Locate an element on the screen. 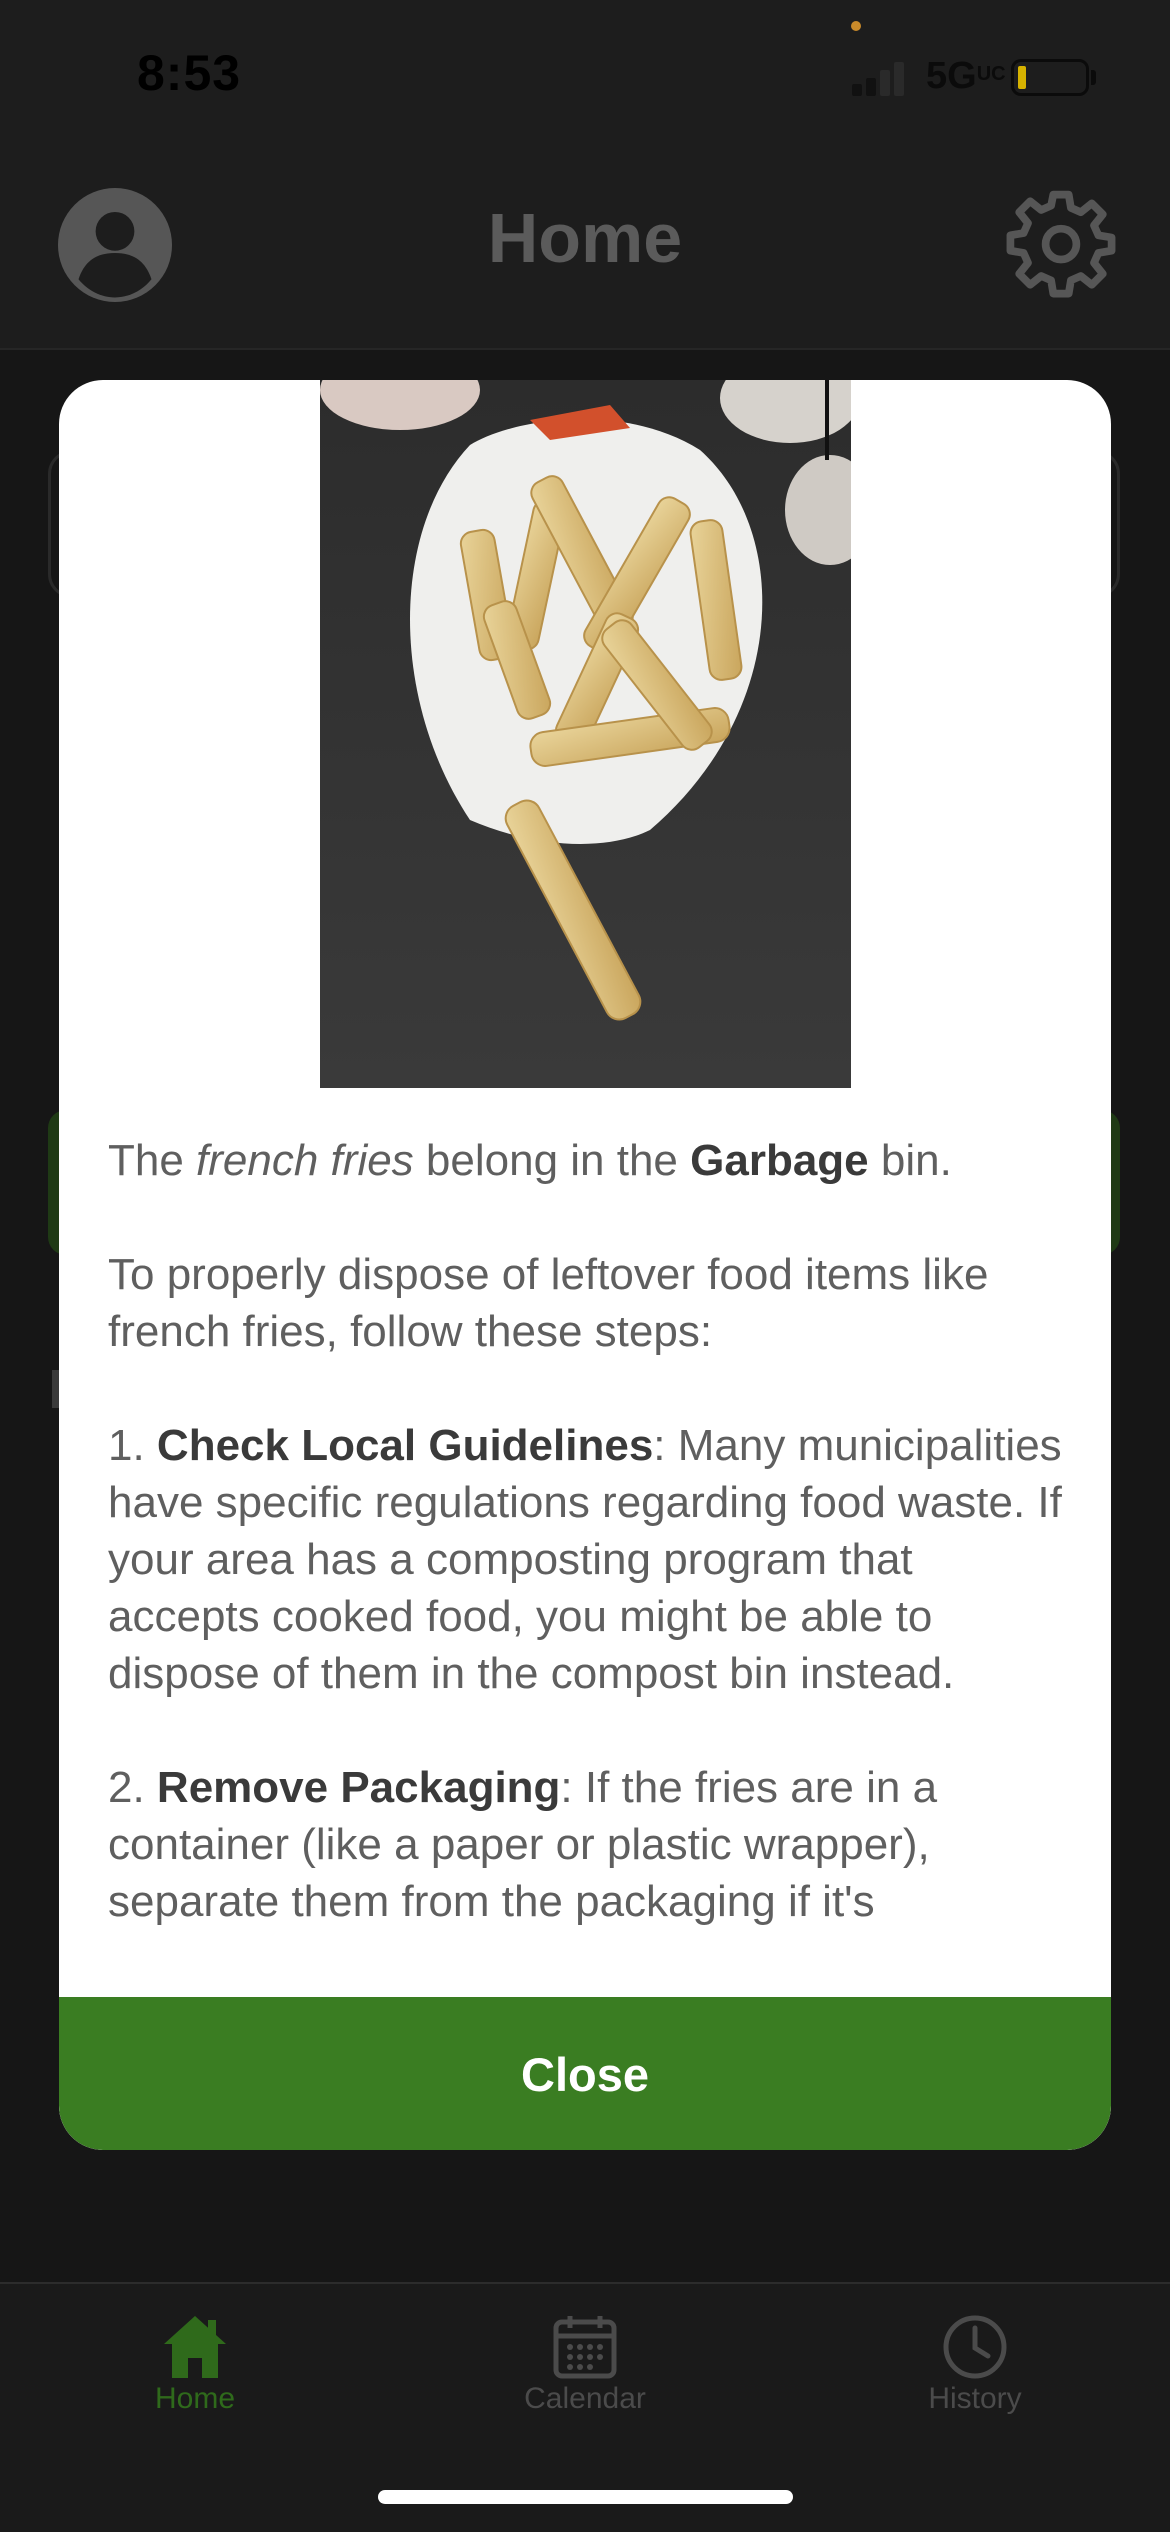 Image resolution: width=1170 pixels, height=2532 pixels. item-name: french fries is located at coordinates (305, 1160).